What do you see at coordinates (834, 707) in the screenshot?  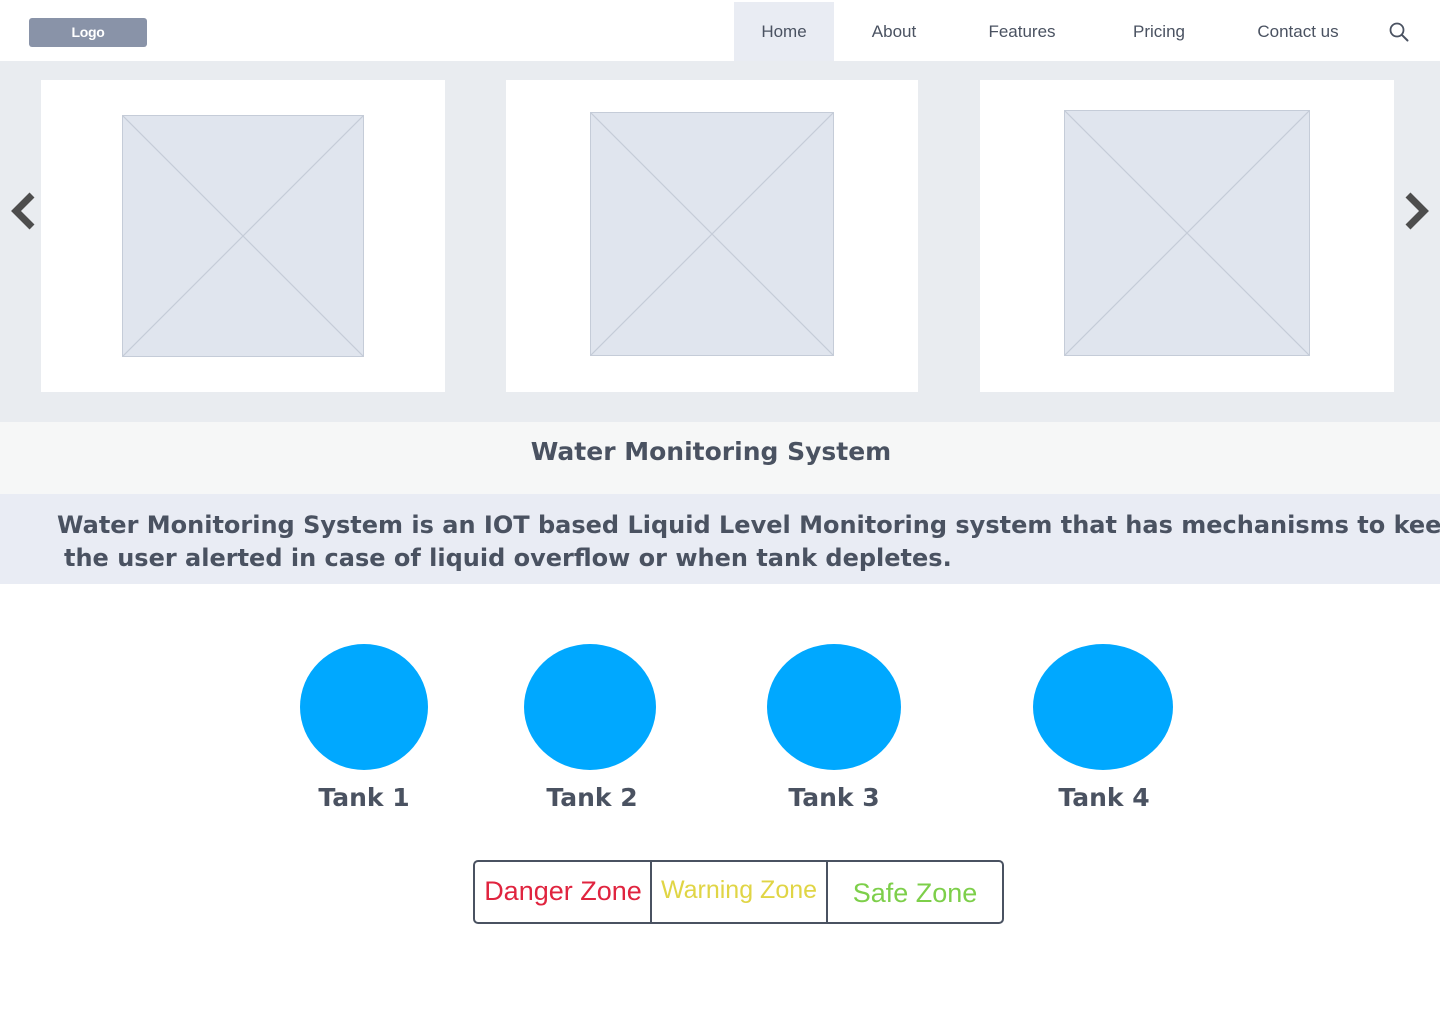 I see `tank-3-indicator` at bounding box center [834, 707].